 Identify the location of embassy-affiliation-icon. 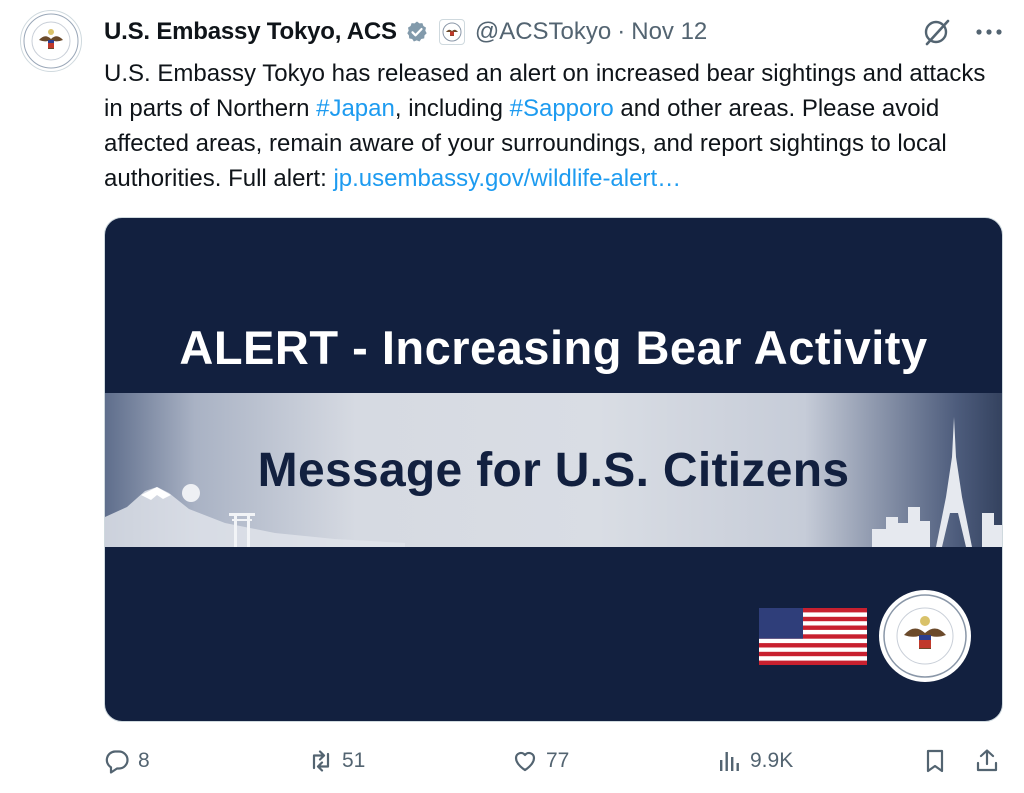
(452, 32).